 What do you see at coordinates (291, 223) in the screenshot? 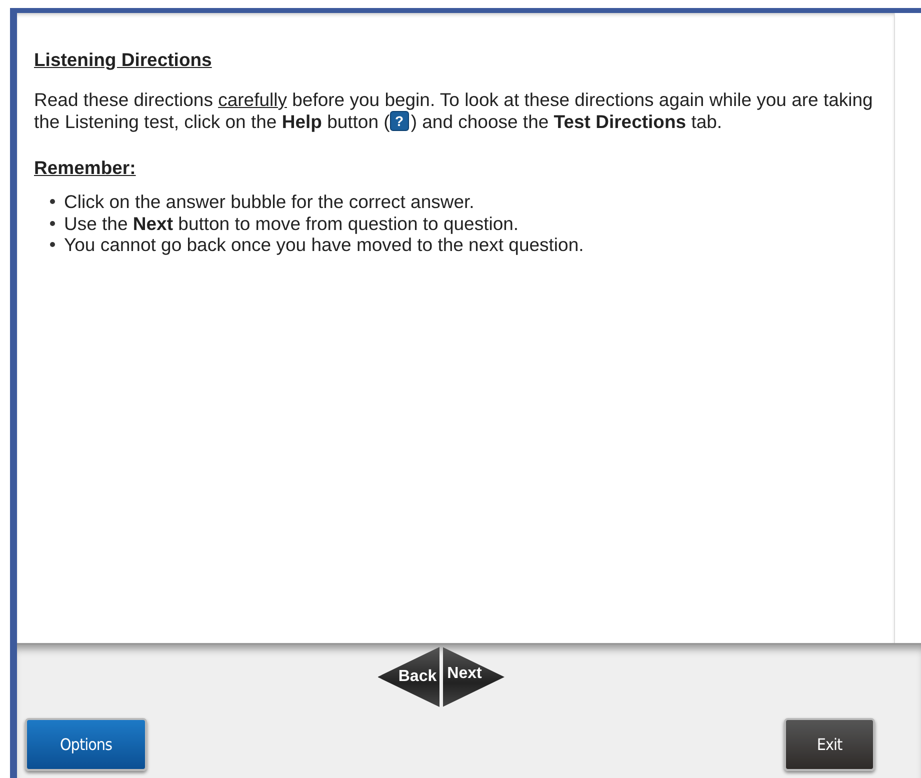
I see `list-item: Use the Next button to move from question to question.` at bounding box center [291, 223].